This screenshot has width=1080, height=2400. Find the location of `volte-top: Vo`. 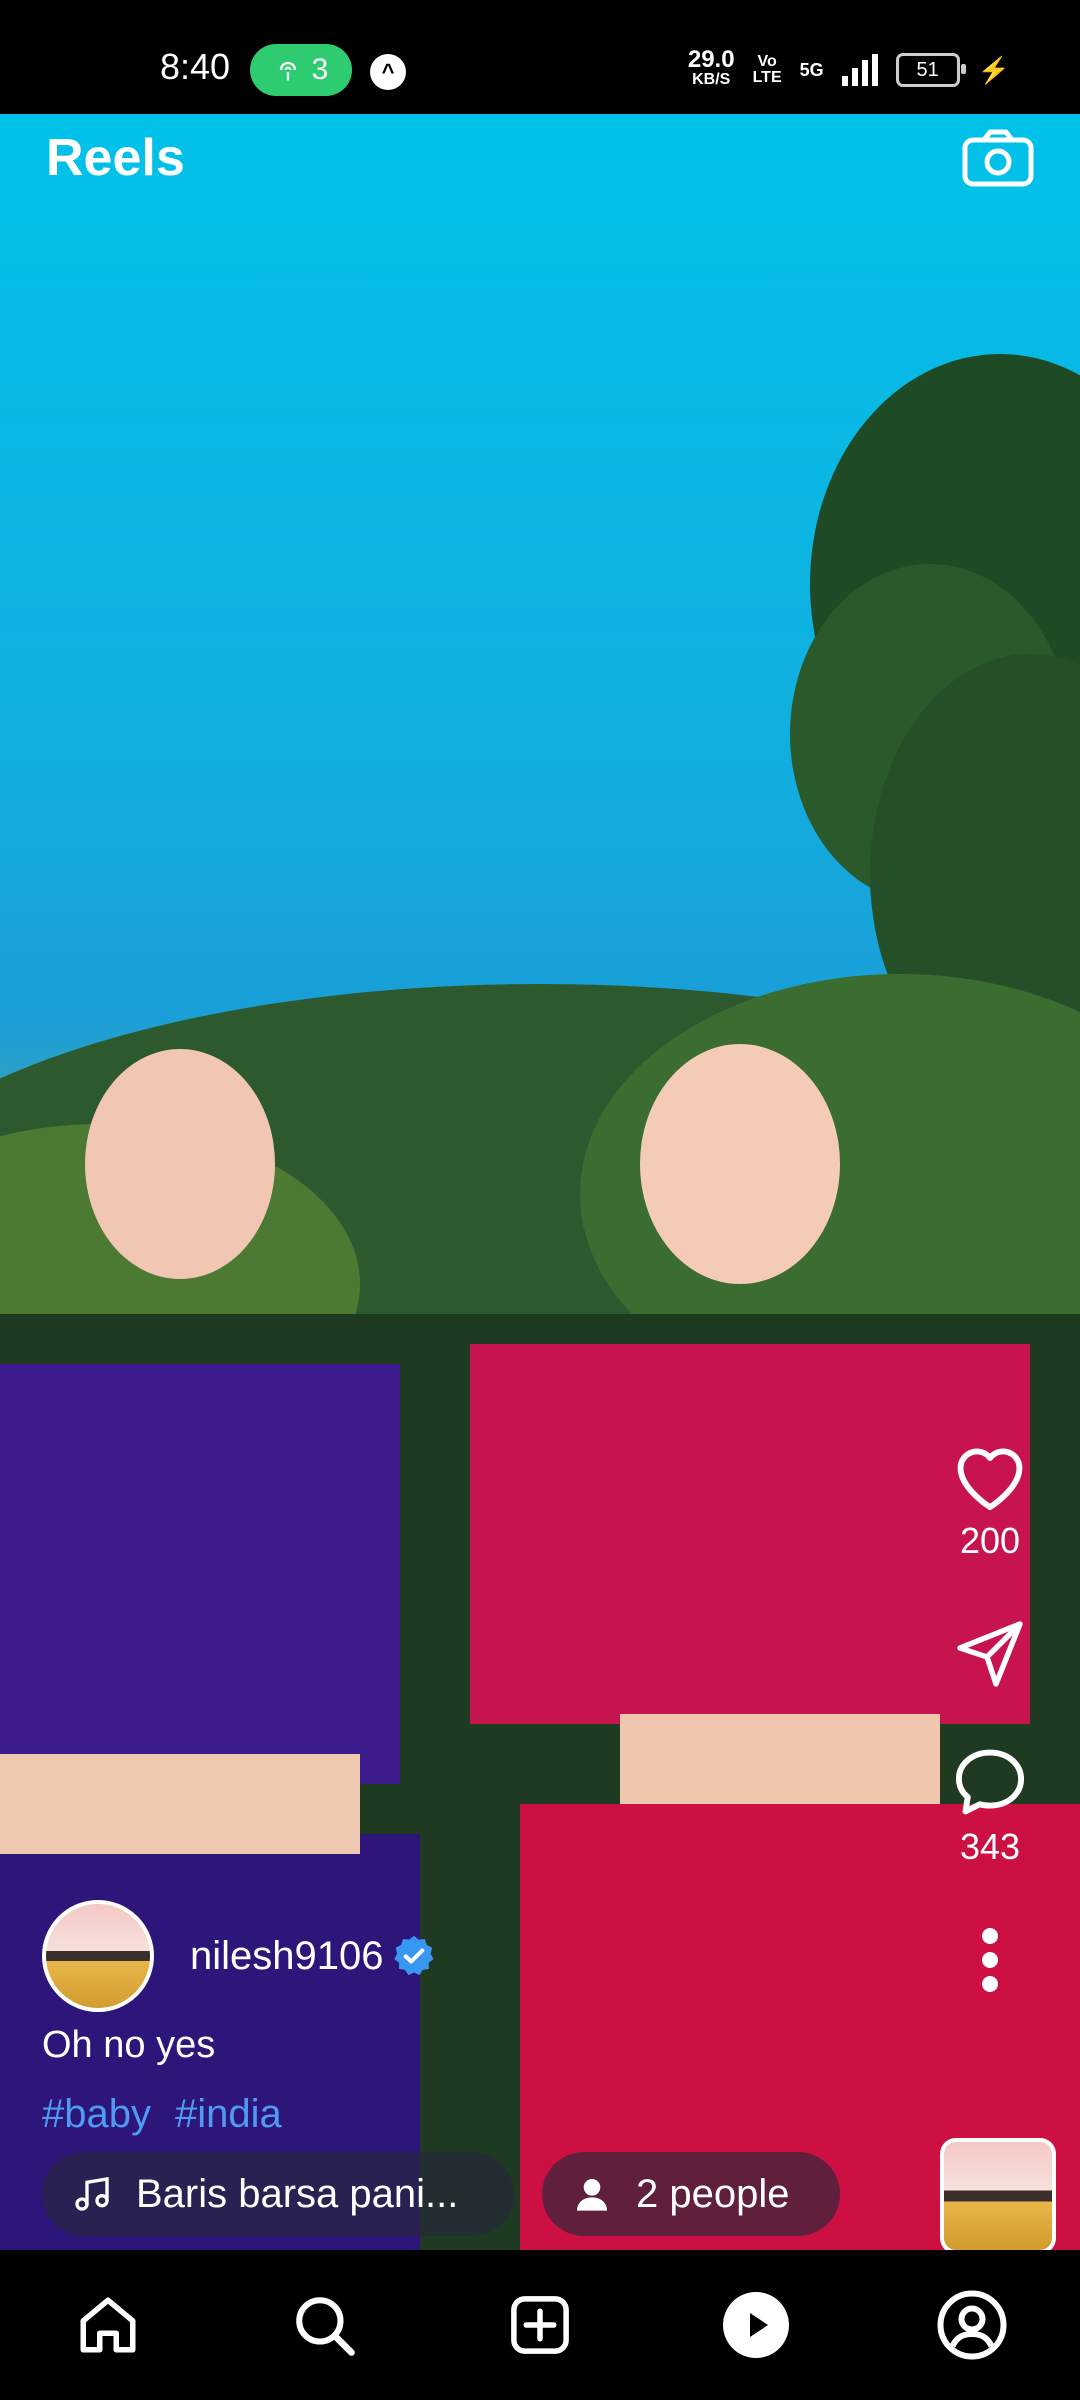

volte-top: Vo is located at coordinates (767, 61).